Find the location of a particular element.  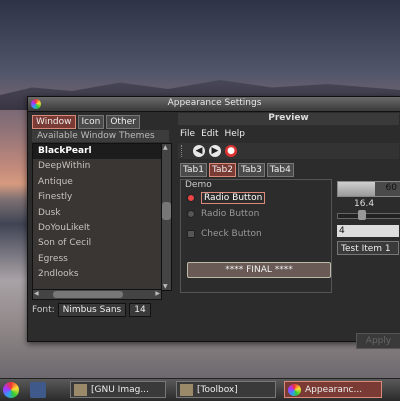

scroll-down-icon: ▼ is located at coordinates (165, 286).